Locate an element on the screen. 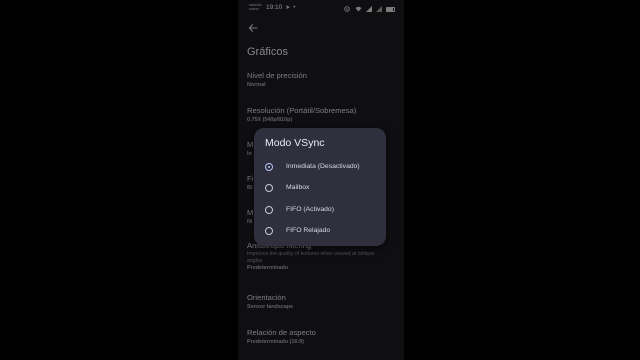  option-label: FIFO Relajado is located at coordinates (308, 230).